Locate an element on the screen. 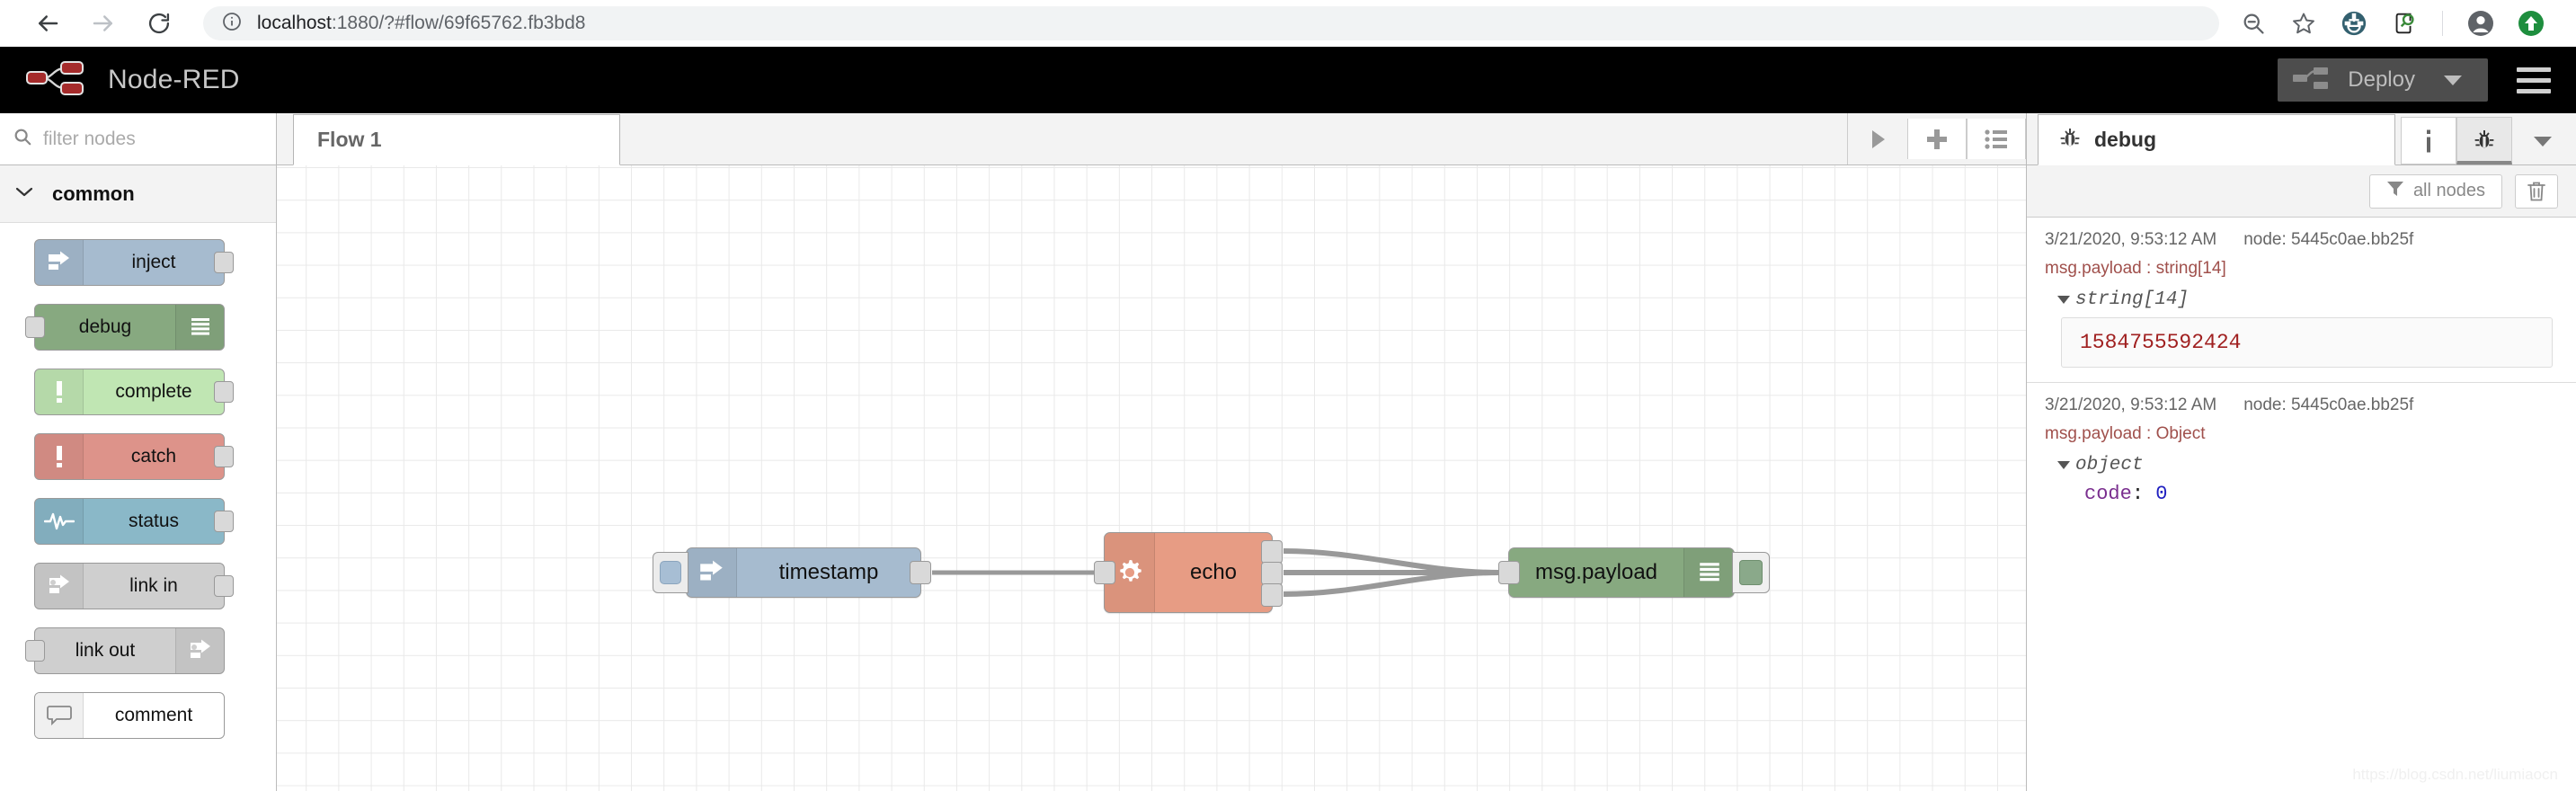 The width and height of the screenshot is (2576, 791). palette-node-label: debug is located at coordinates (105, 326).